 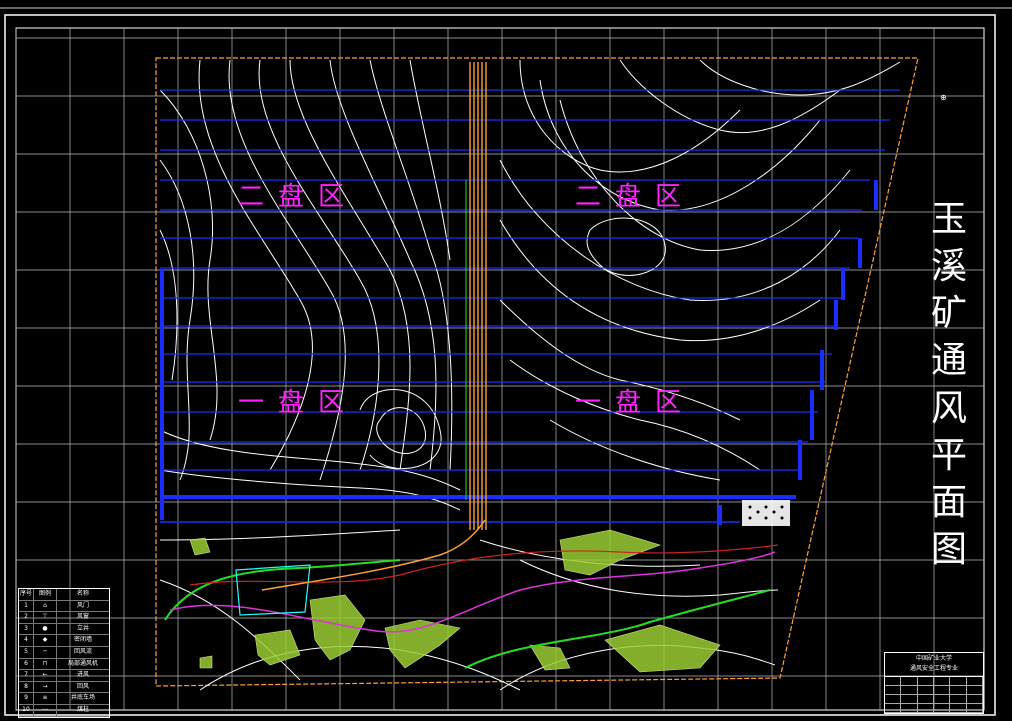 I want to click on title-char-8: 图, so click(x=948, y=549).